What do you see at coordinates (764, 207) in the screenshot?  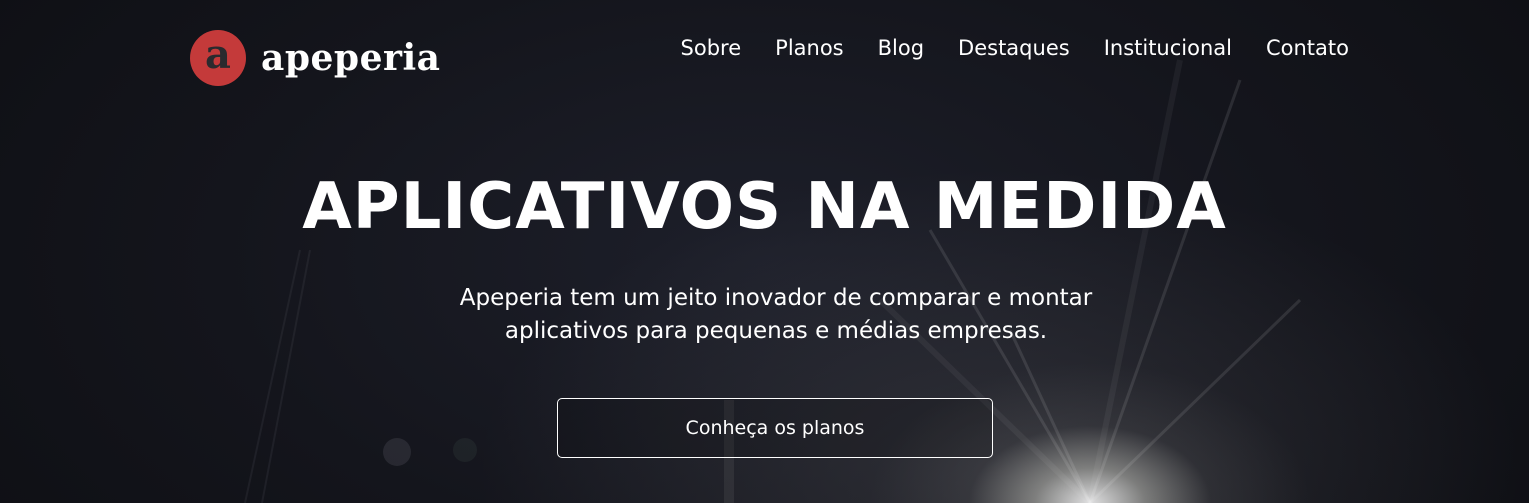 I see `hero-headline: APLICATIVOS NA MEDIDA` at bounding box center [764, 207].